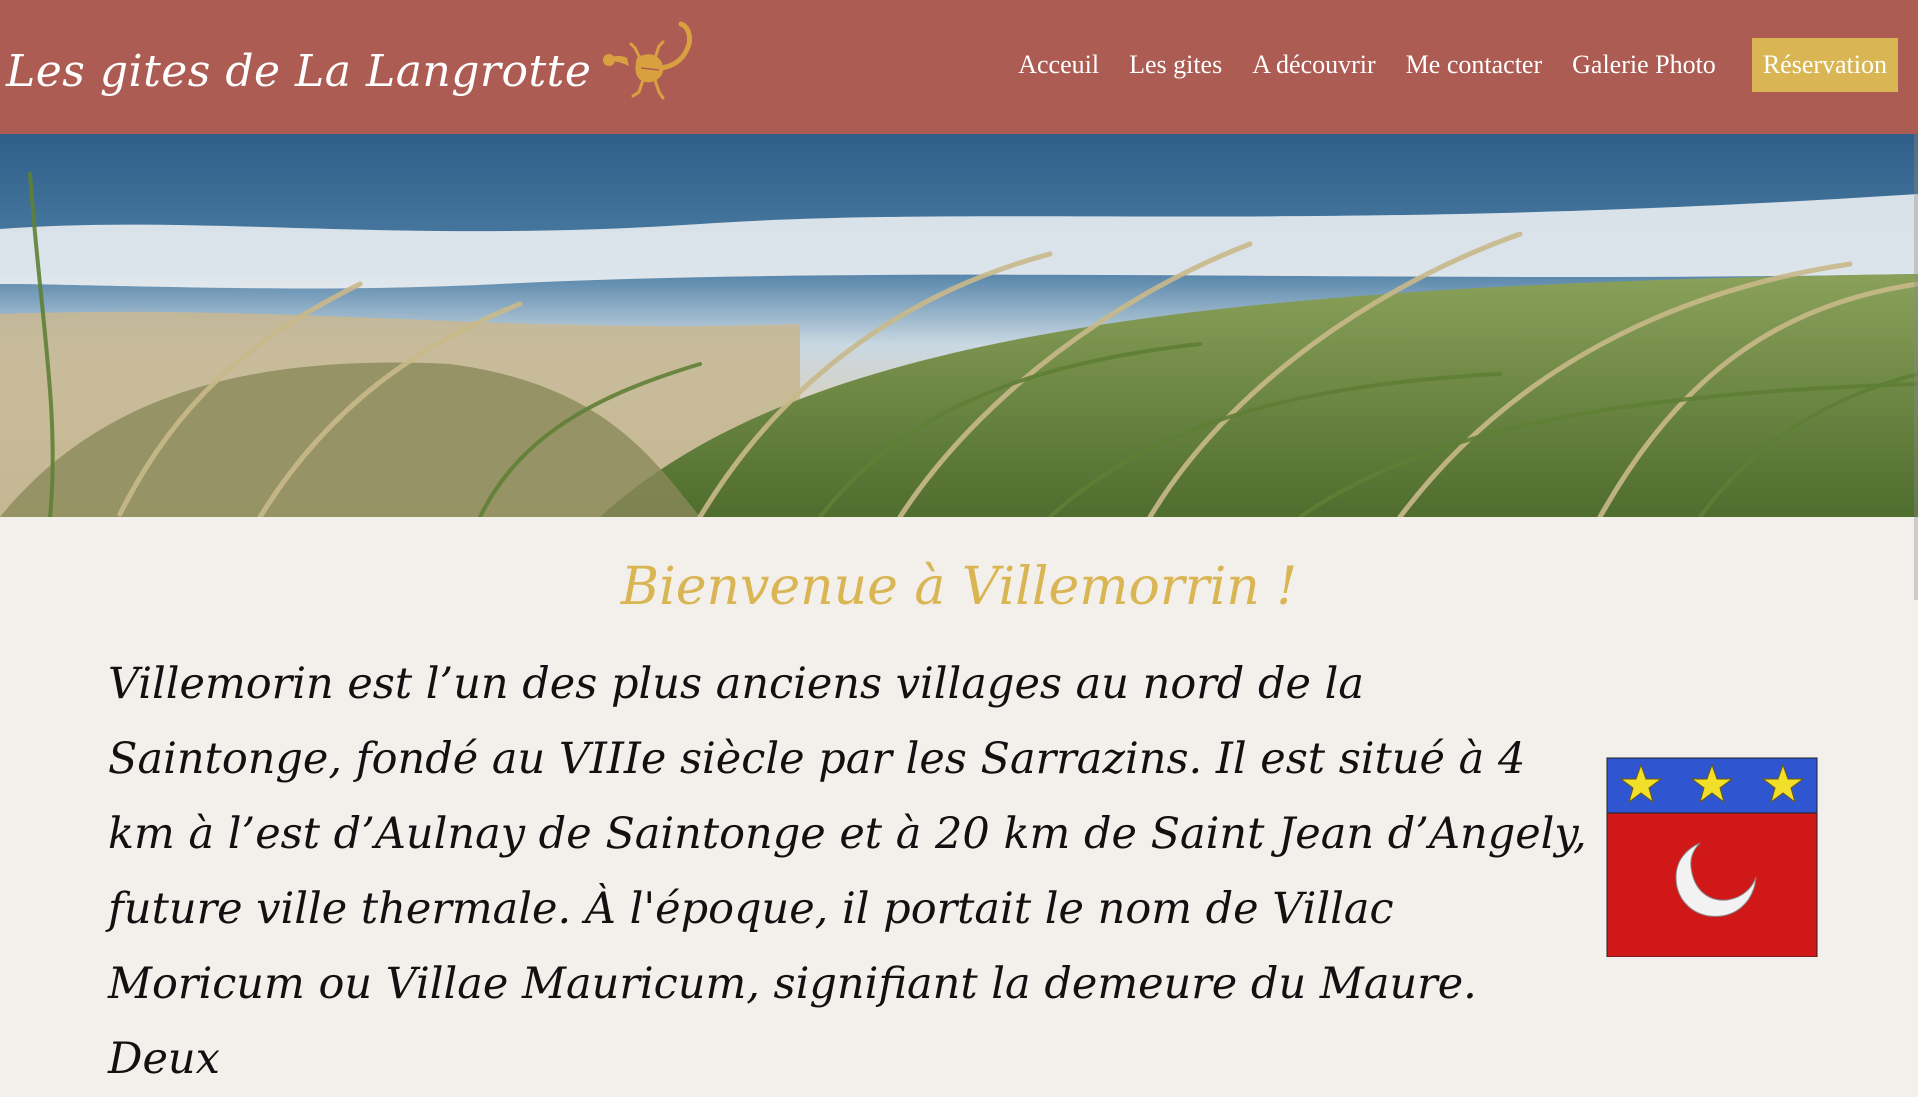 The width and height of the screenshot is (1918, 1097). I want to click on nav-item-me-contacter: Me contacter, so click(1474, 65).